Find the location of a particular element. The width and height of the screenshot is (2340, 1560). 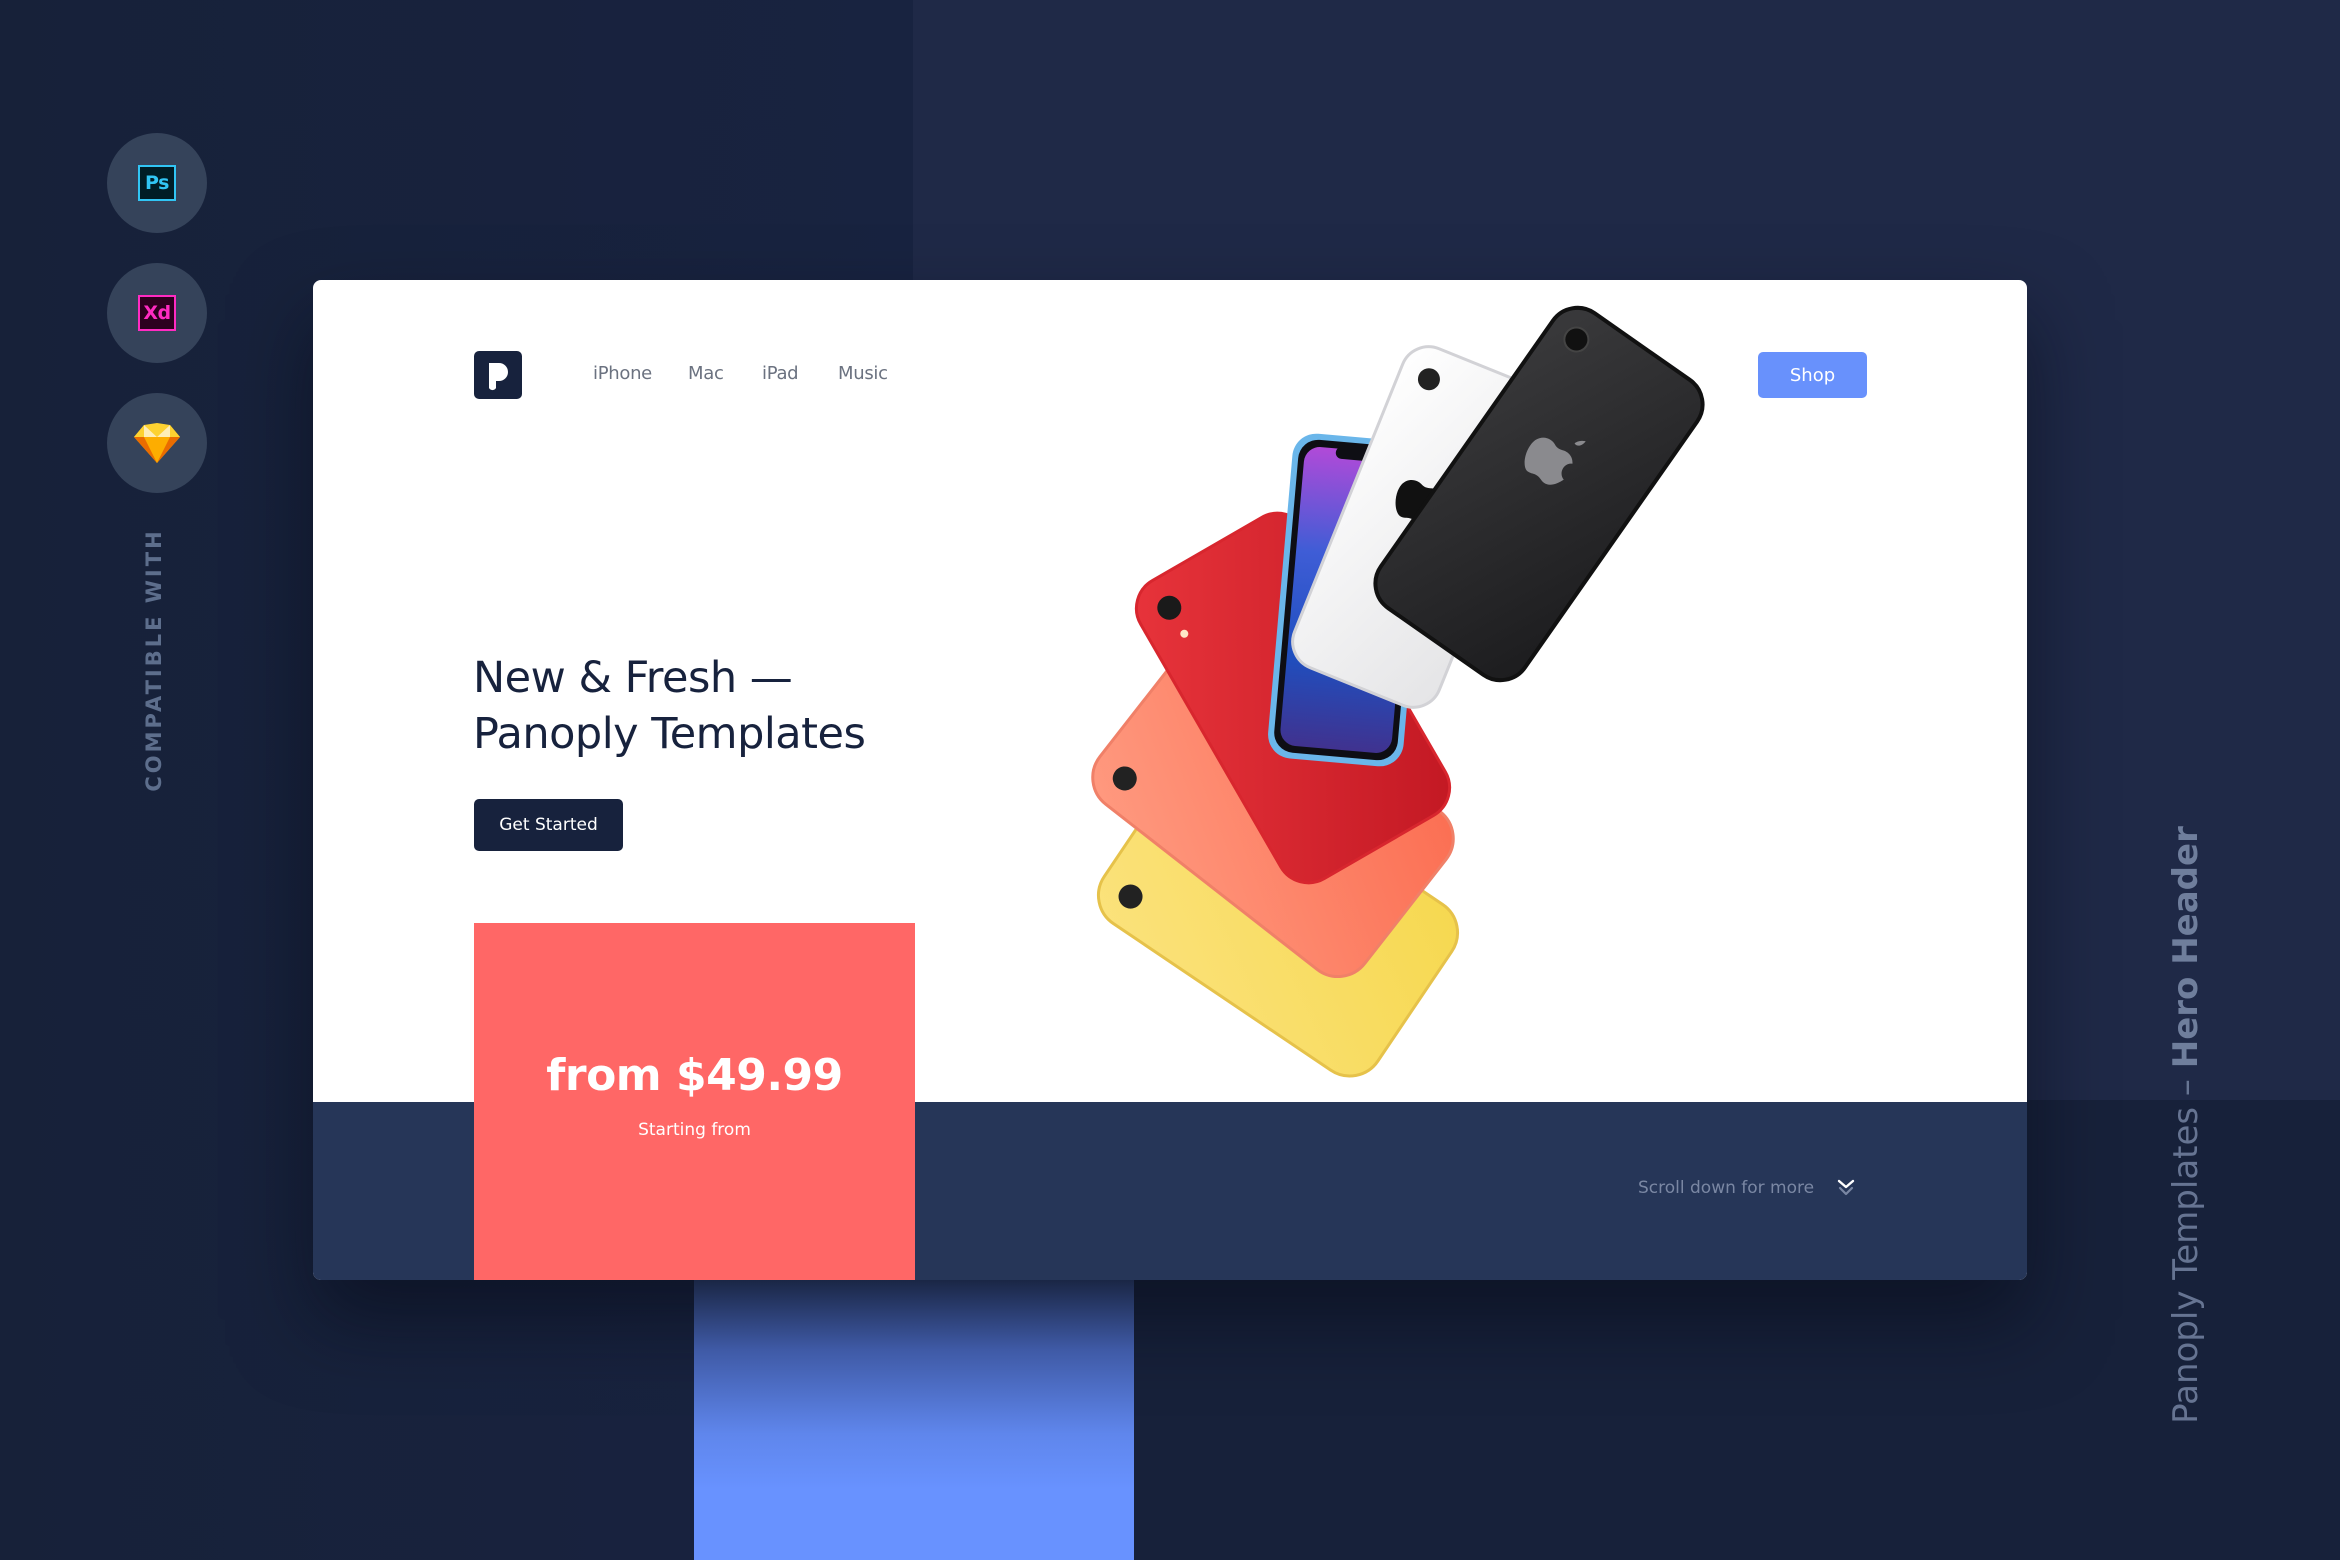

compatible-with-label: COMPATIBLE WITH is located at coordinates (154, 660).